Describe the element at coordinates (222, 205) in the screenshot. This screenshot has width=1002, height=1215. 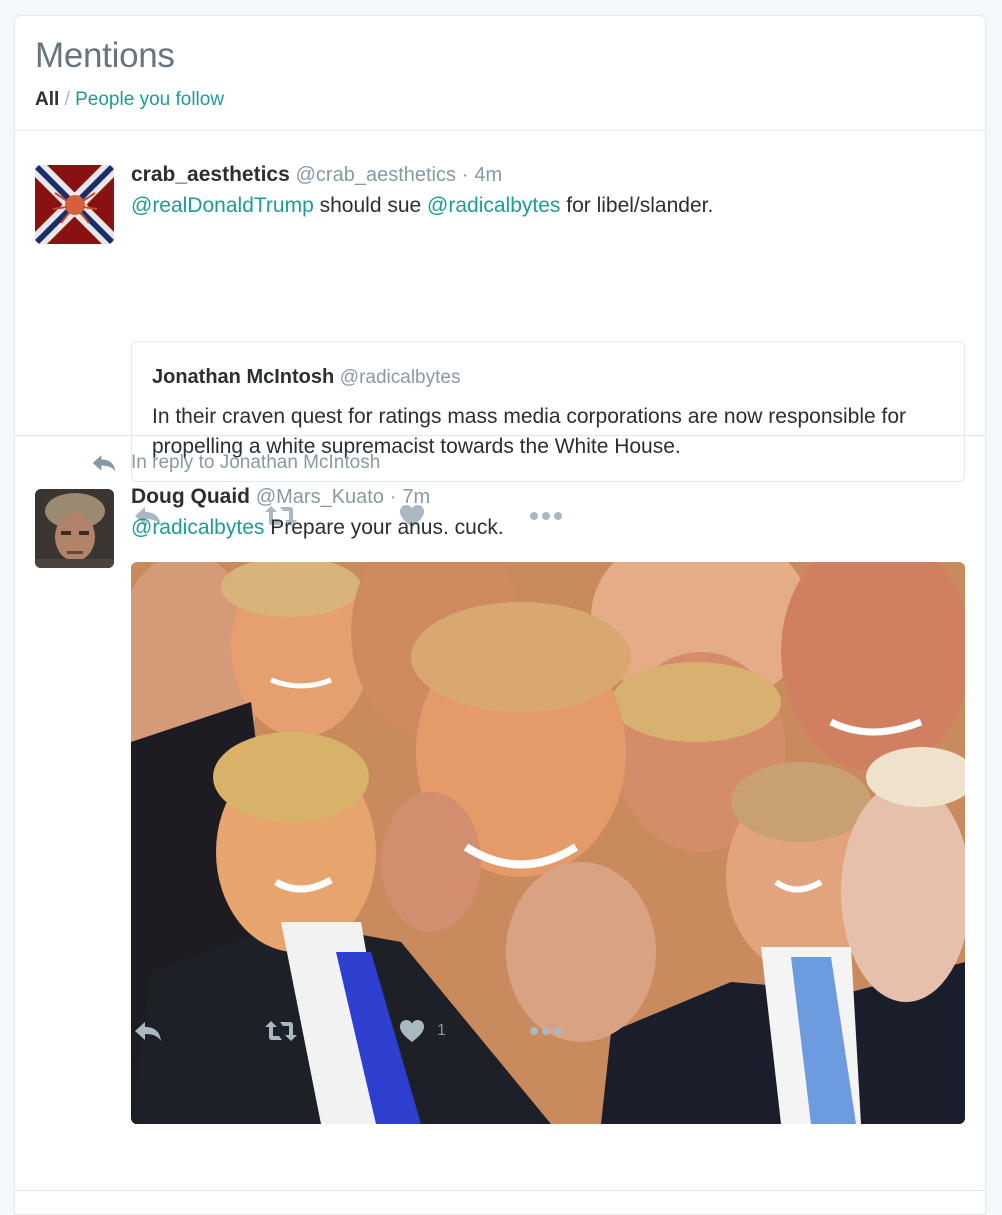
I see `mention-link: @realDonaldTrump` at that location.